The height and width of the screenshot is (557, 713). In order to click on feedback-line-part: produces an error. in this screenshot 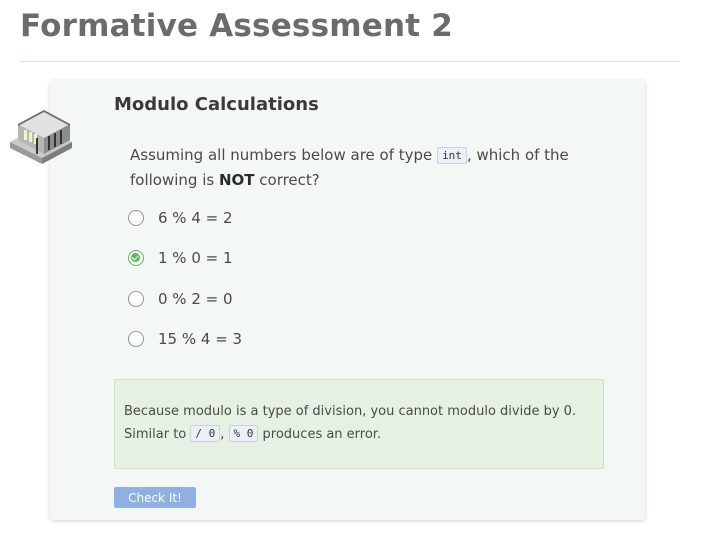, I will do `click(320, 434)`.